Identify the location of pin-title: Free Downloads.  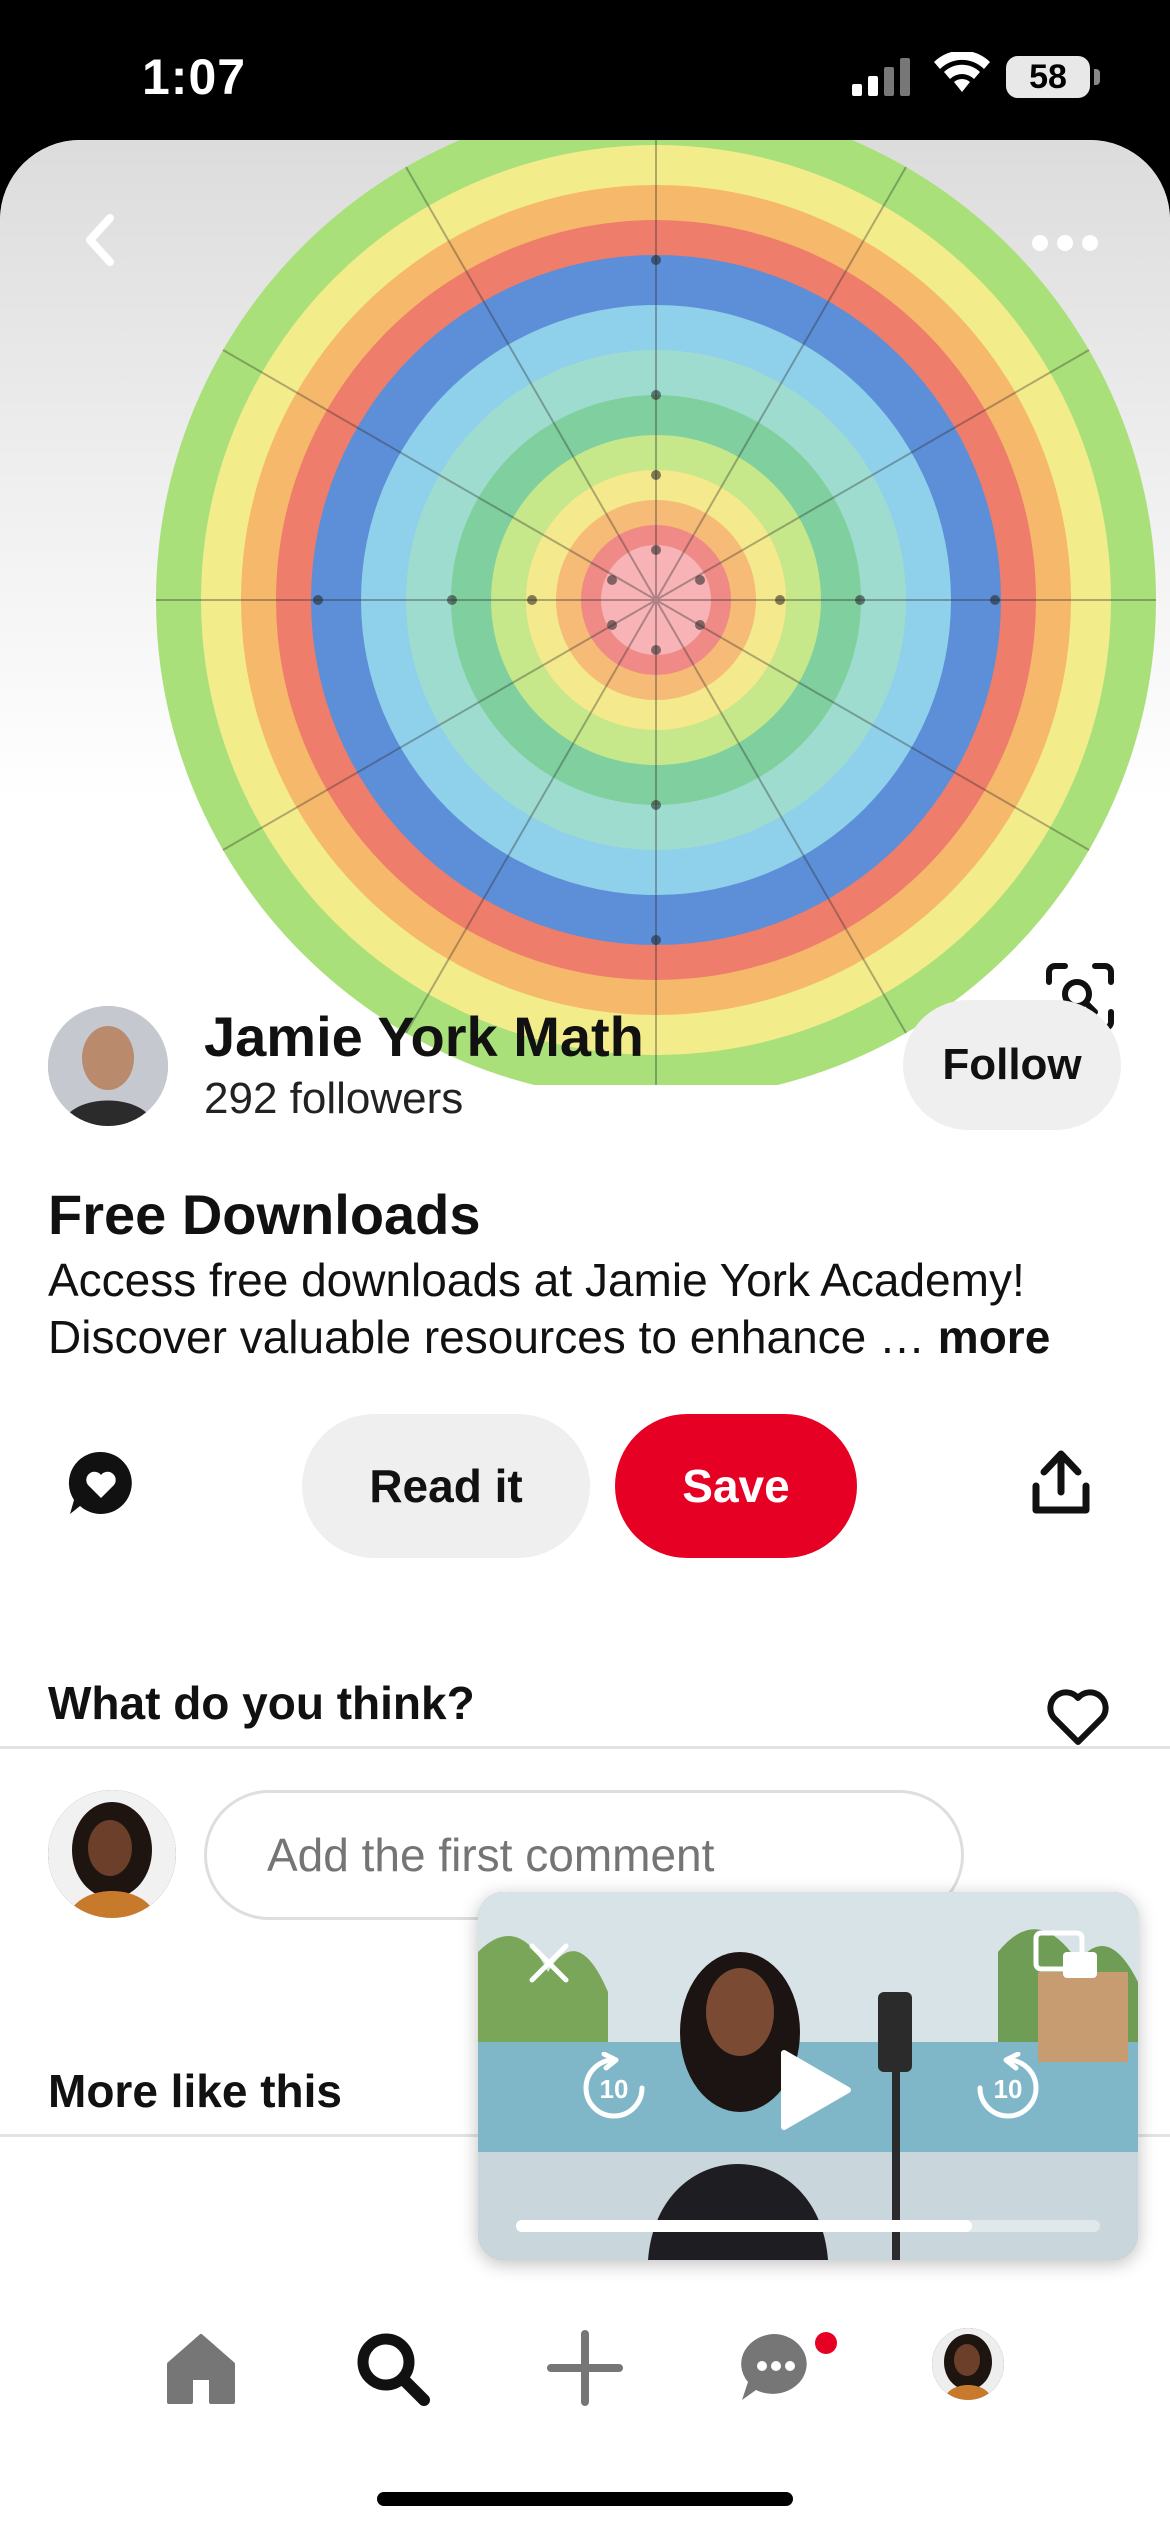
(264, 1214).